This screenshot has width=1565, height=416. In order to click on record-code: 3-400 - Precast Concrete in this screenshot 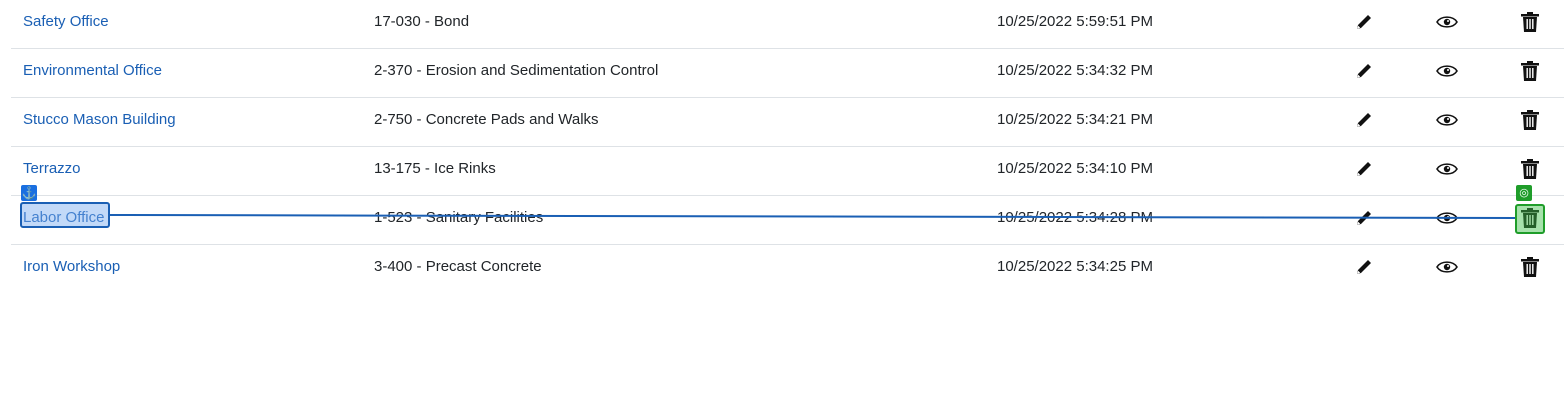, I will do `click(458, 266)`.